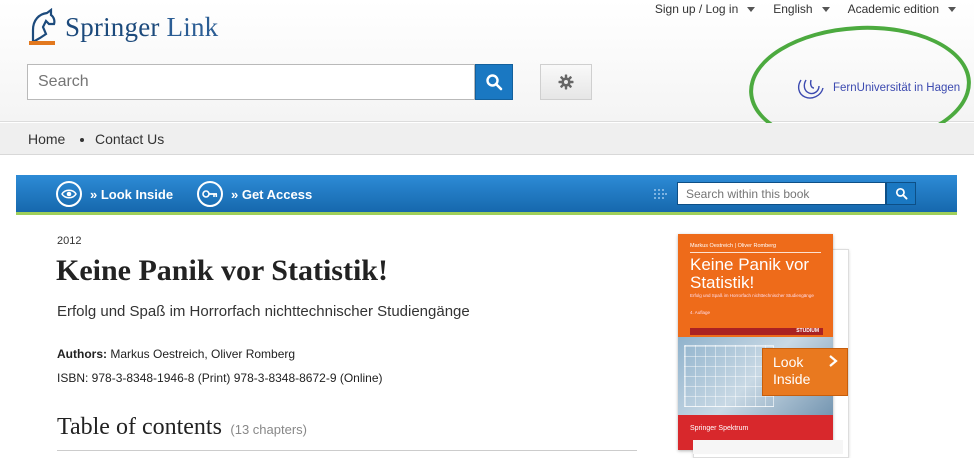 The height and width of the screenshot is (458, 974). What do you see at coordinates (756, 331) in the screenshot?
I see `cover-badge: STUDIUM` at bounding box center [756, 331].